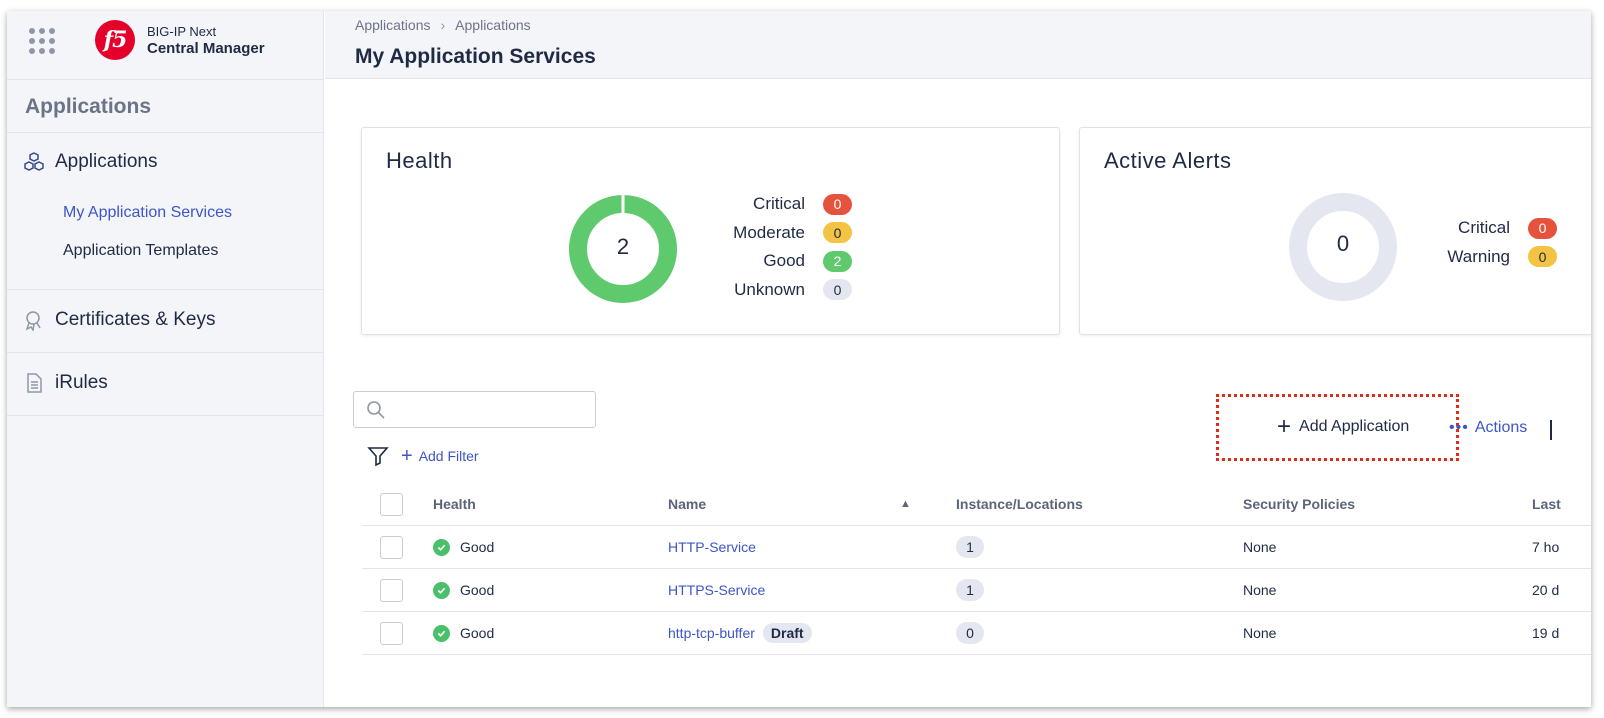 The image size is (1604, 718). I want to click on select-all-checkbox, so click(391, 504).